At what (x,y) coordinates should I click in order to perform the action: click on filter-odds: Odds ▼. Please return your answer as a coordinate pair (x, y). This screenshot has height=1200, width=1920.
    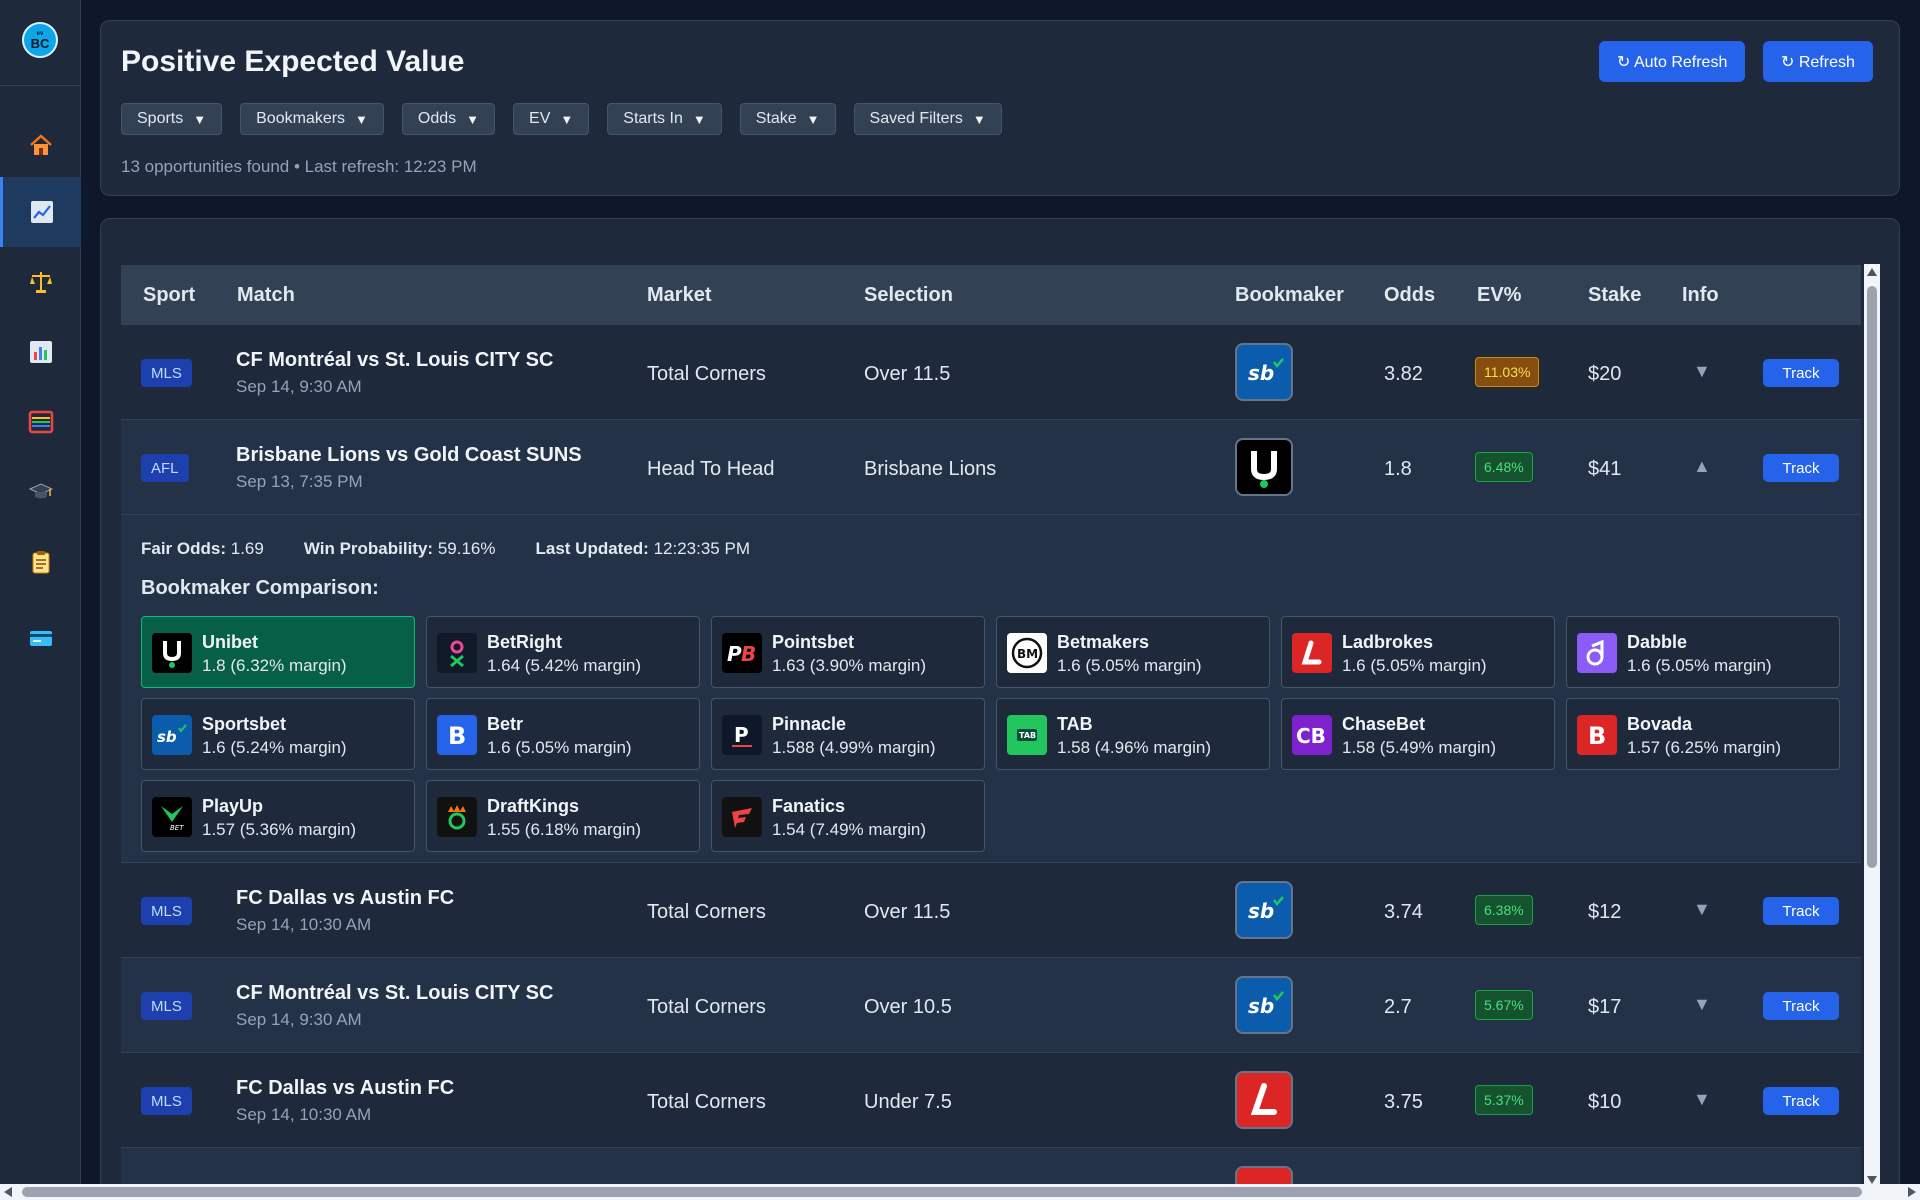
    Looking at the image, I should click on (448, 119).